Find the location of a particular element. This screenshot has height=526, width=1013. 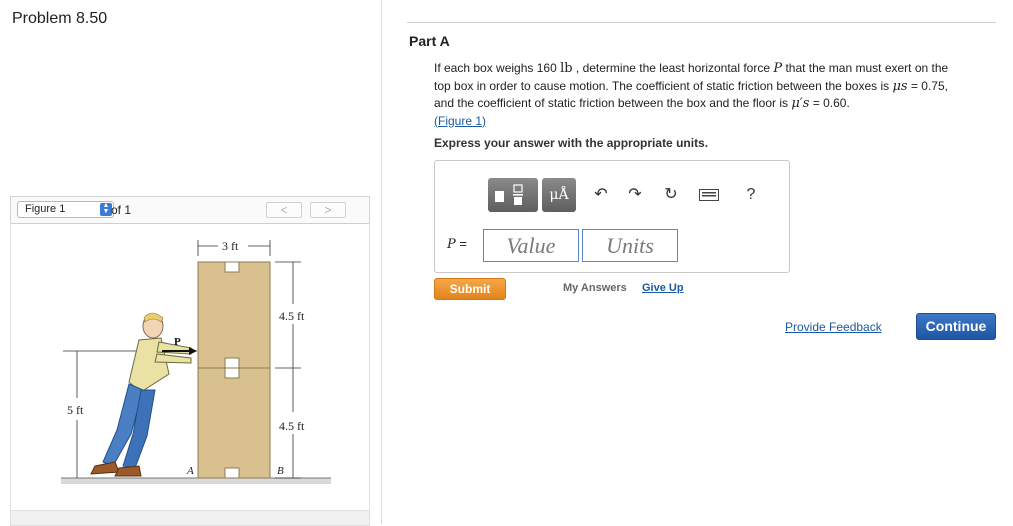

math-toolbar: μÅ ↶ ↷ ↻ ? is located at coordinates (628, 195).